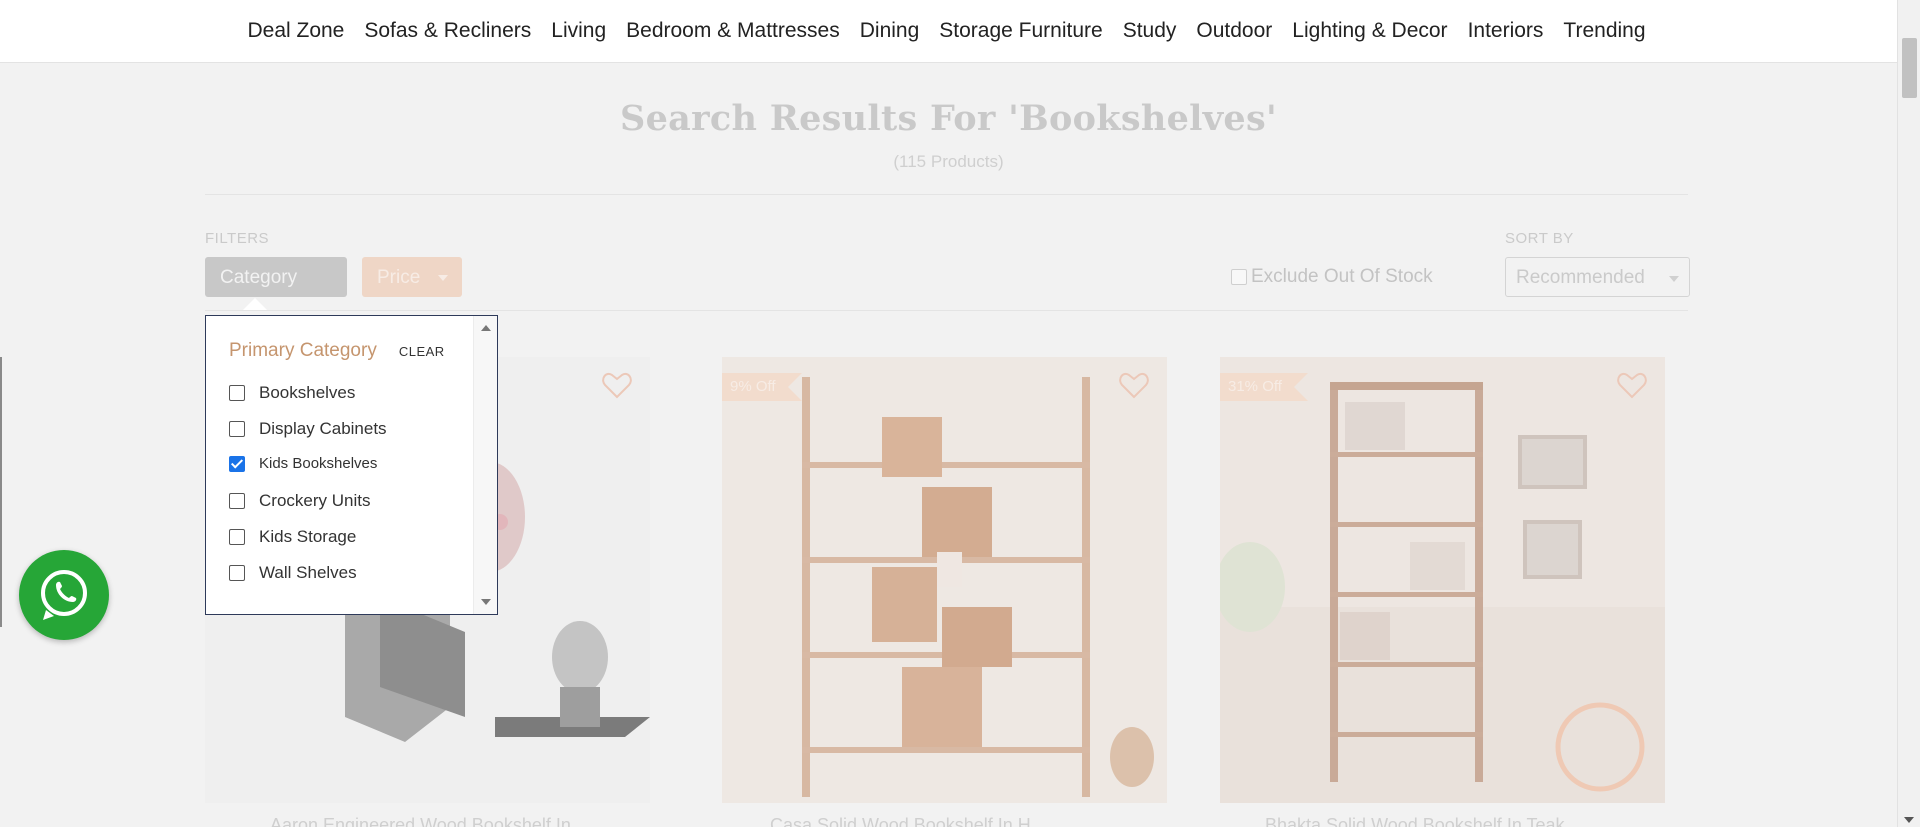  What do you see at coordinates (447, 31) in the screenshot?
I see `nav-item-sofas-recliners: Sofas & Recliners` at bounding box center [447, 31].